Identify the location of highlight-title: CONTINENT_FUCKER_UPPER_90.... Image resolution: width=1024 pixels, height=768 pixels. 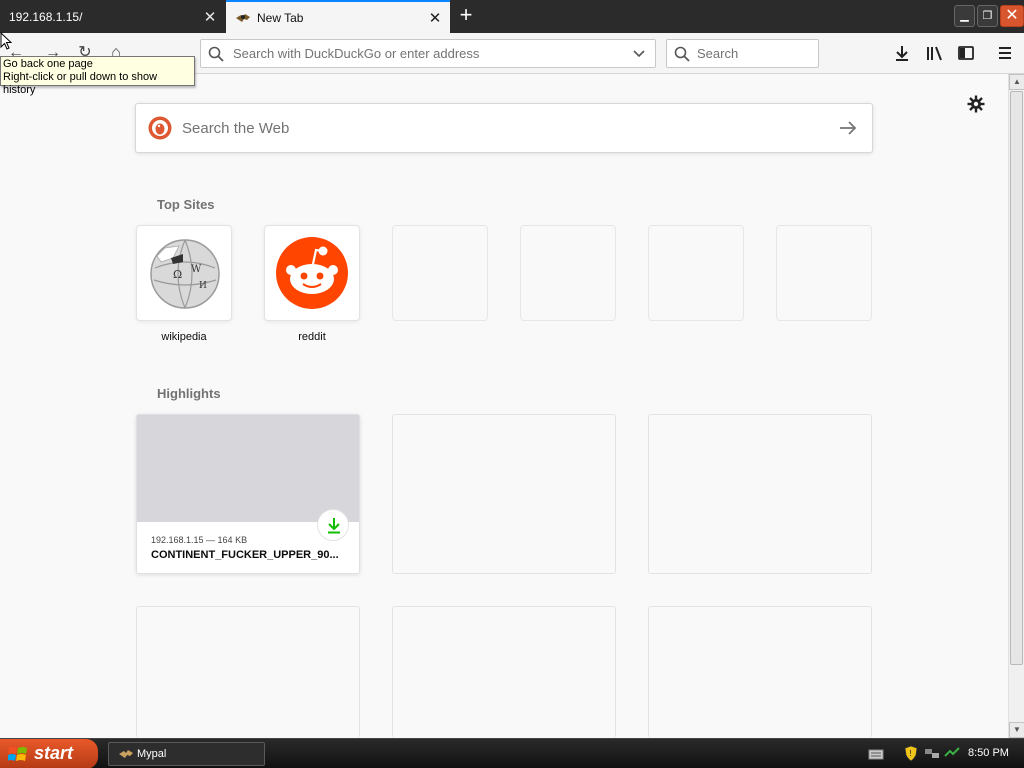
(245, 555).